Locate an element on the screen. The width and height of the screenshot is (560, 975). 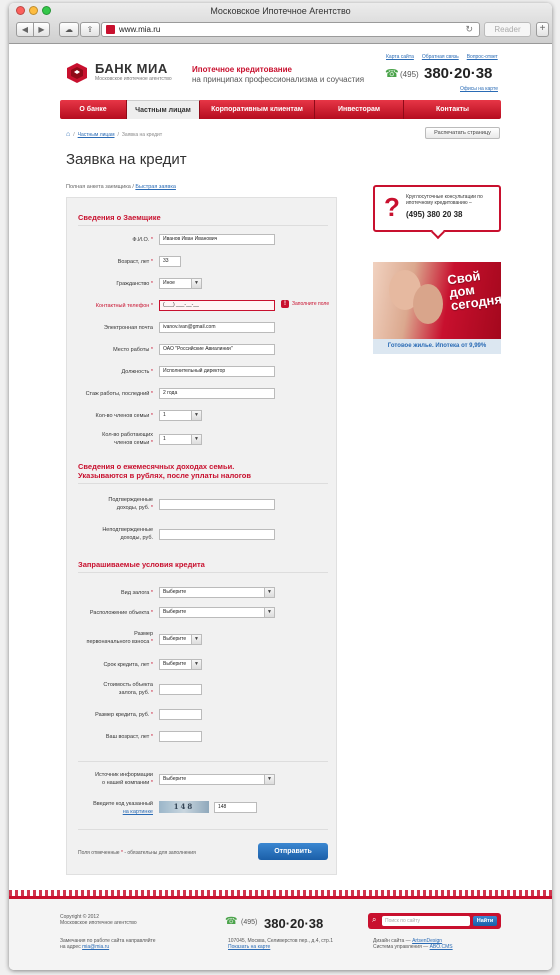
sitemap-link: Карта сайта is located at coordinates (400, 57).